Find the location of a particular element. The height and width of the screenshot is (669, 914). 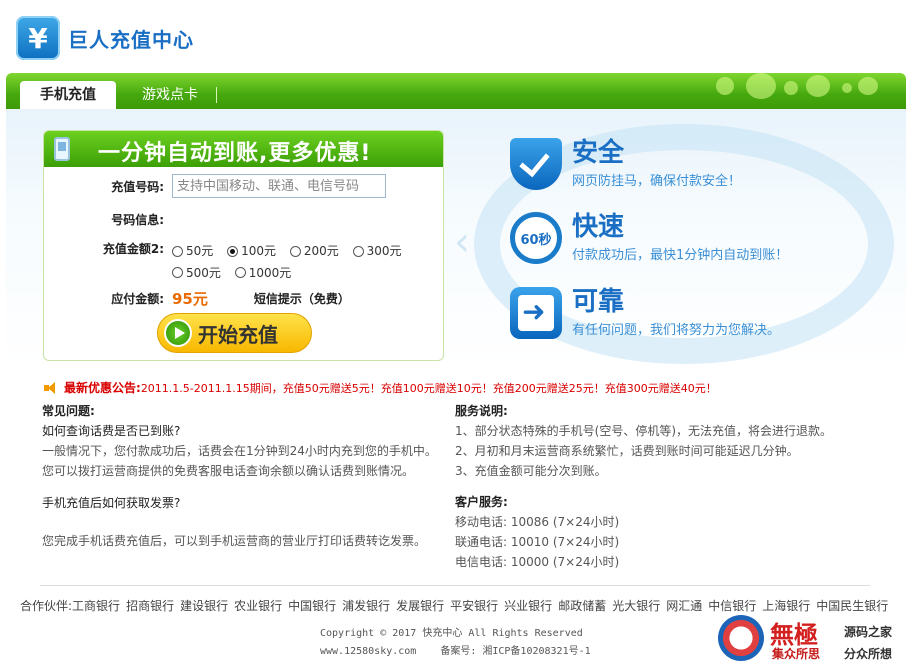

partners-label: 合作伙伴: is located at coordinates (46, 606).